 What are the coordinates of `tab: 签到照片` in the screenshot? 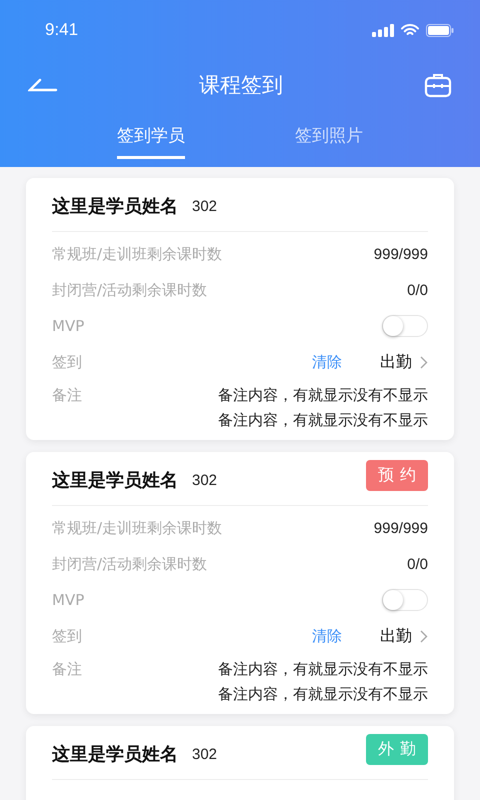 It's located at (329, 139).